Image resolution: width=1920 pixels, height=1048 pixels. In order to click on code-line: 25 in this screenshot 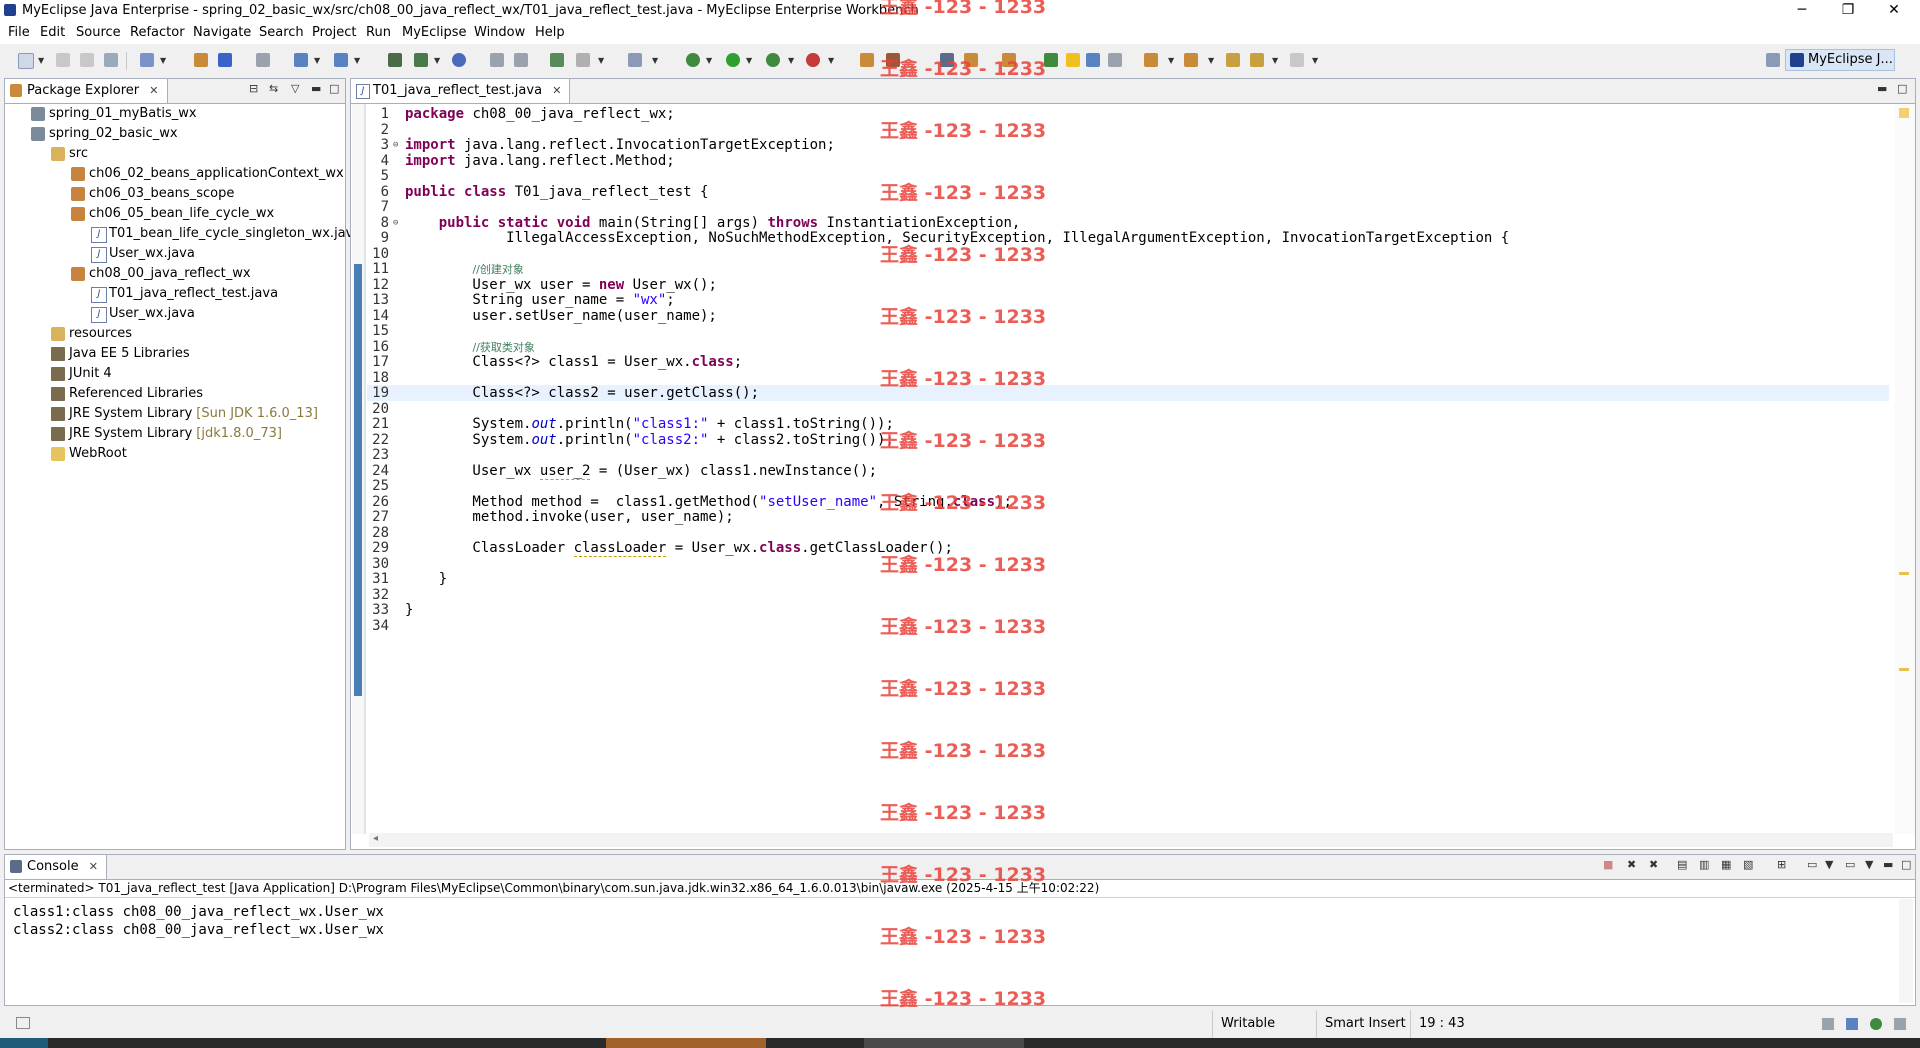, I will do `click(1128, 486)`.